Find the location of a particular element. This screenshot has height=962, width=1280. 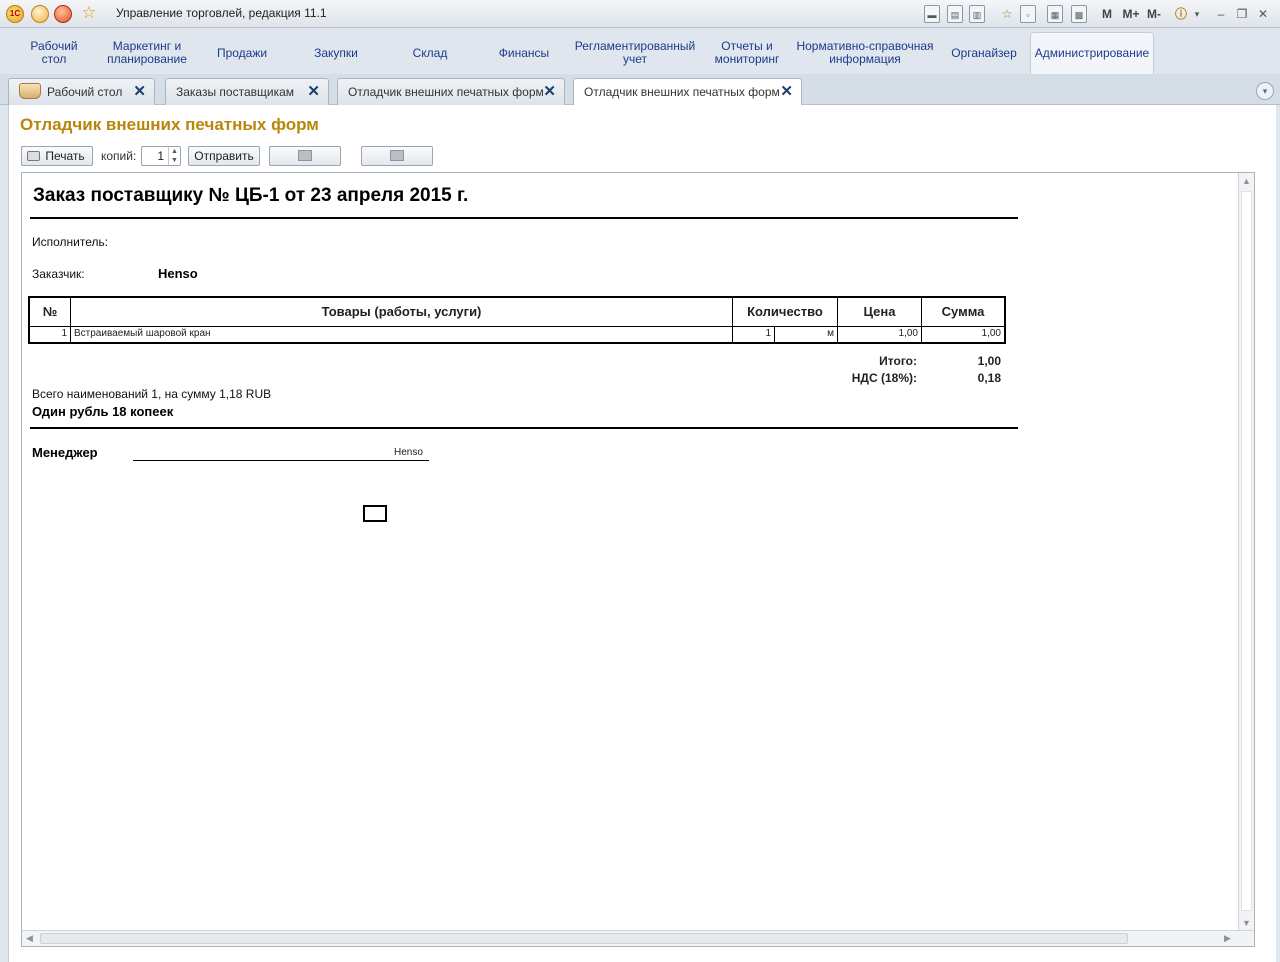

desktop-icon is located at coordinates (30, 91).